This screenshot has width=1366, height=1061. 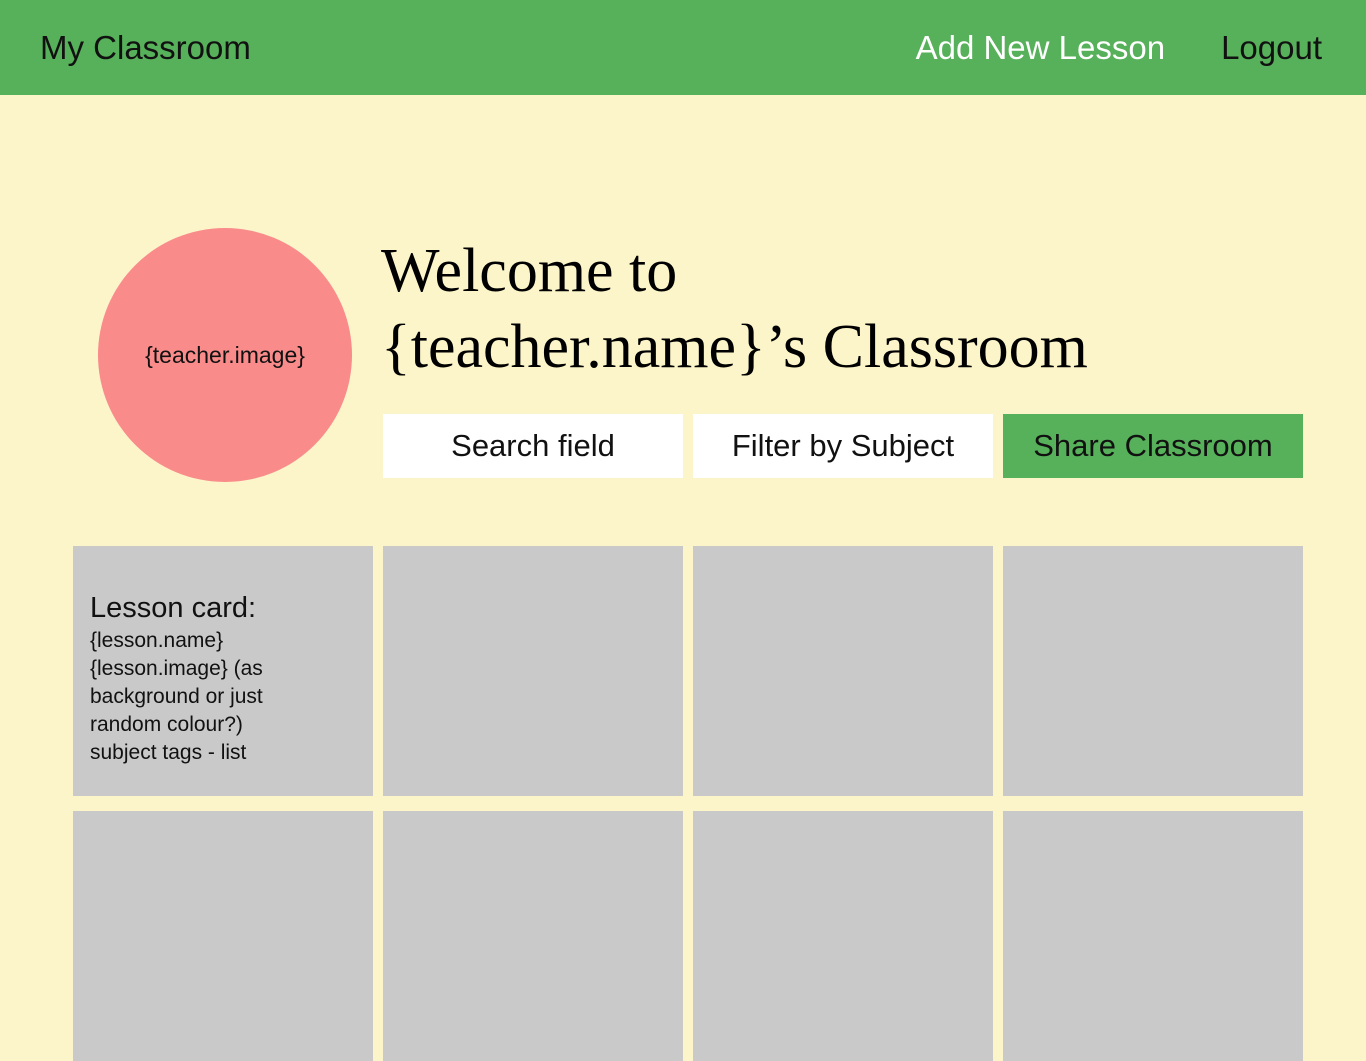 I want to click on page-title: Welcome to {teacher.name}’s Classroom, so click(x=846, y=309).